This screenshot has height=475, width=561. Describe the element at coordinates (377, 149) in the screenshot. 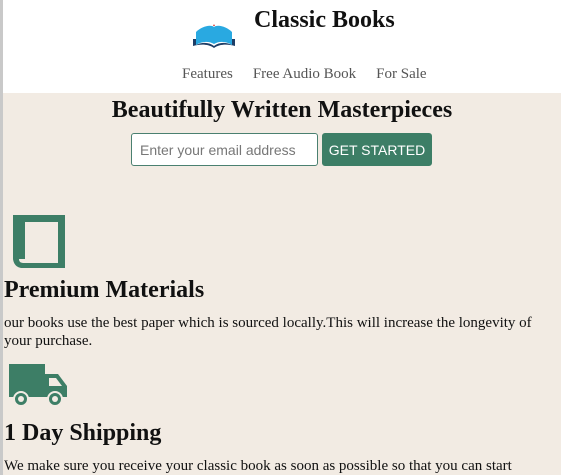

I see `get-started-button: GET STARTED` at that location.